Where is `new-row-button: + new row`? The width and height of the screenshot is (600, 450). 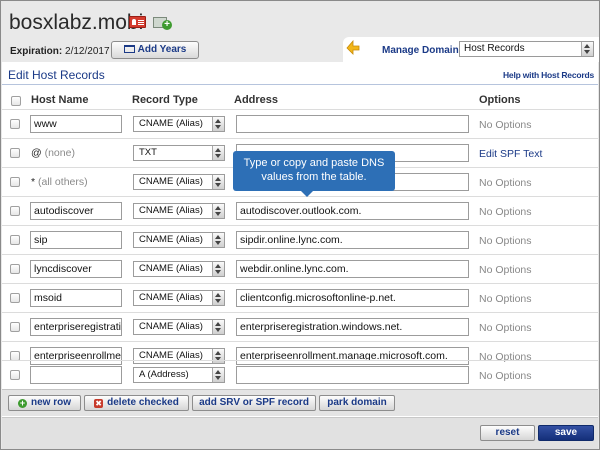
new-row-button: + new row is located at coordinates (44, 403).